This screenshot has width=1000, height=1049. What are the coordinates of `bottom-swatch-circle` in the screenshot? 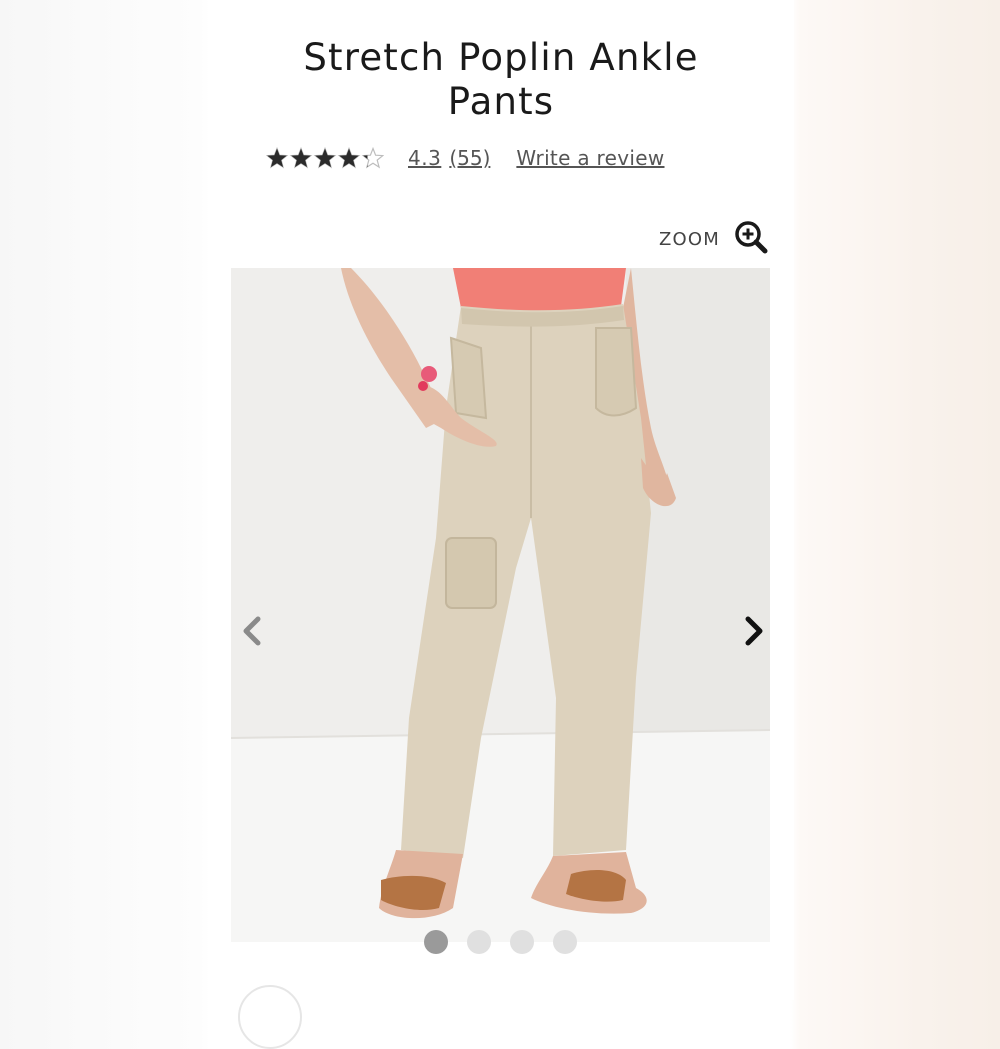 It's located at (270, 1017).